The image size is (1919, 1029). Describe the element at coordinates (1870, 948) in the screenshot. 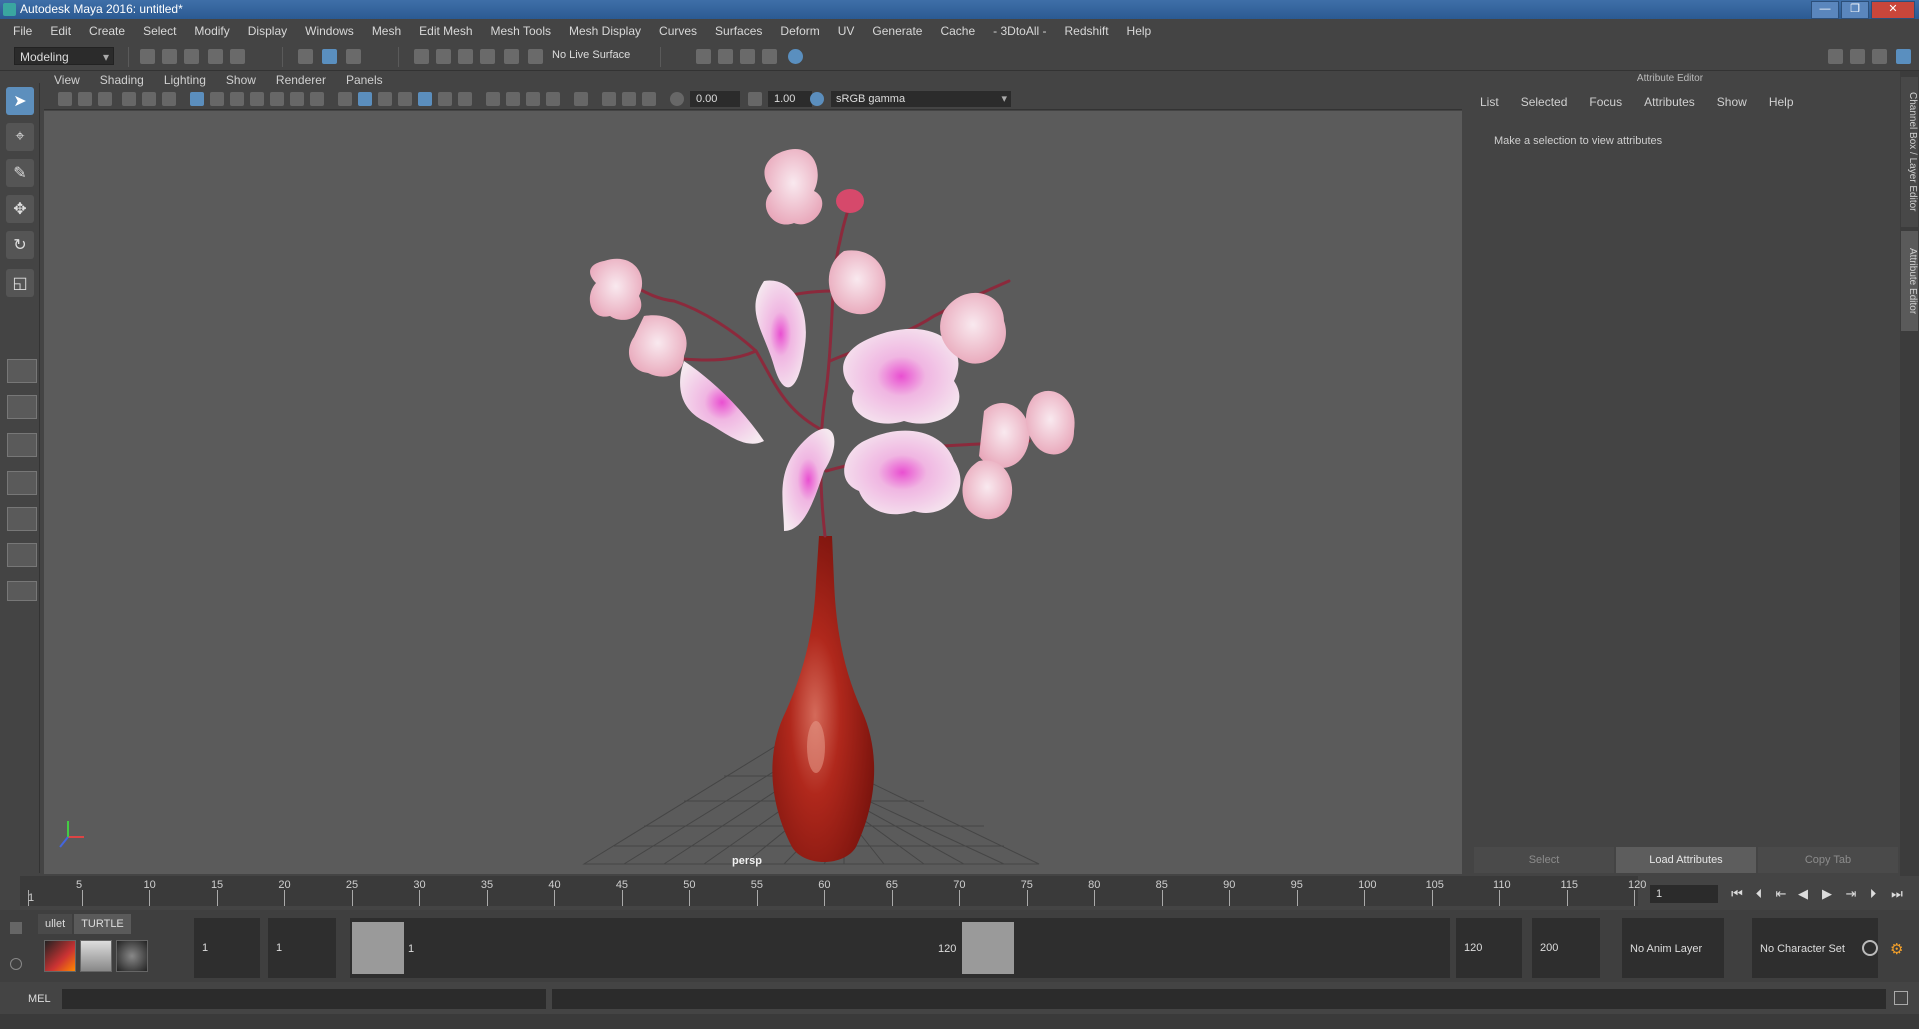

I see `auto-key-icon` at that location.